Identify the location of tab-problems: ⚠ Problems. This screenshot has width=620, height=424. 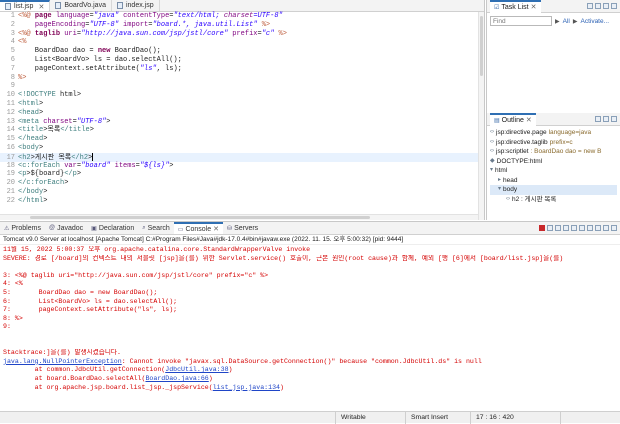
(22, 228).